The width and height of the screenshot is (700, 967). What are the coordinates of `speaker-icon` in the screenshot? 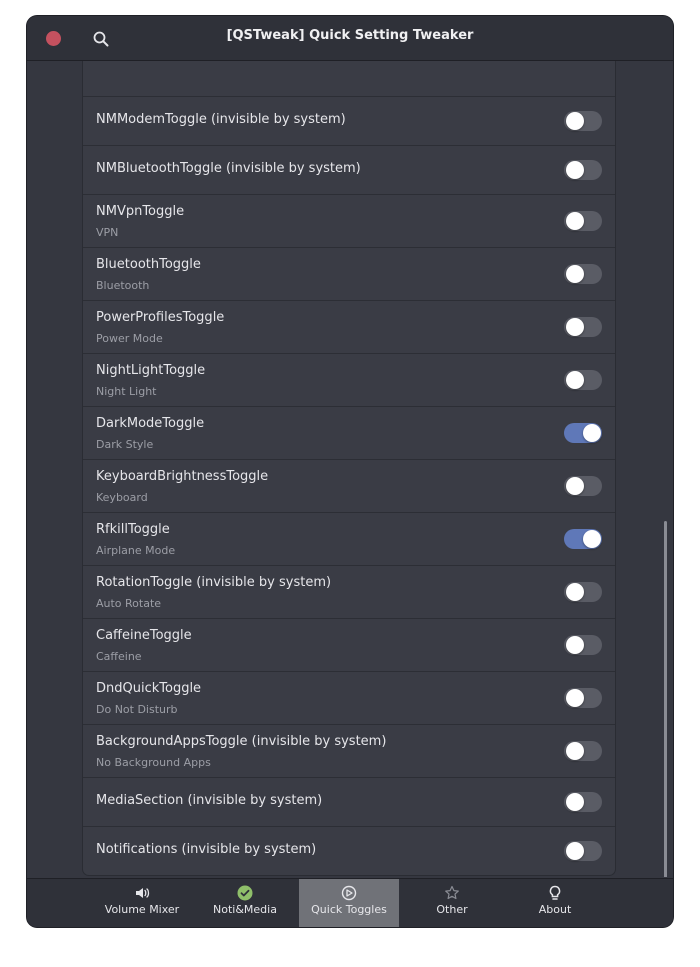 It's located at (143, 893).